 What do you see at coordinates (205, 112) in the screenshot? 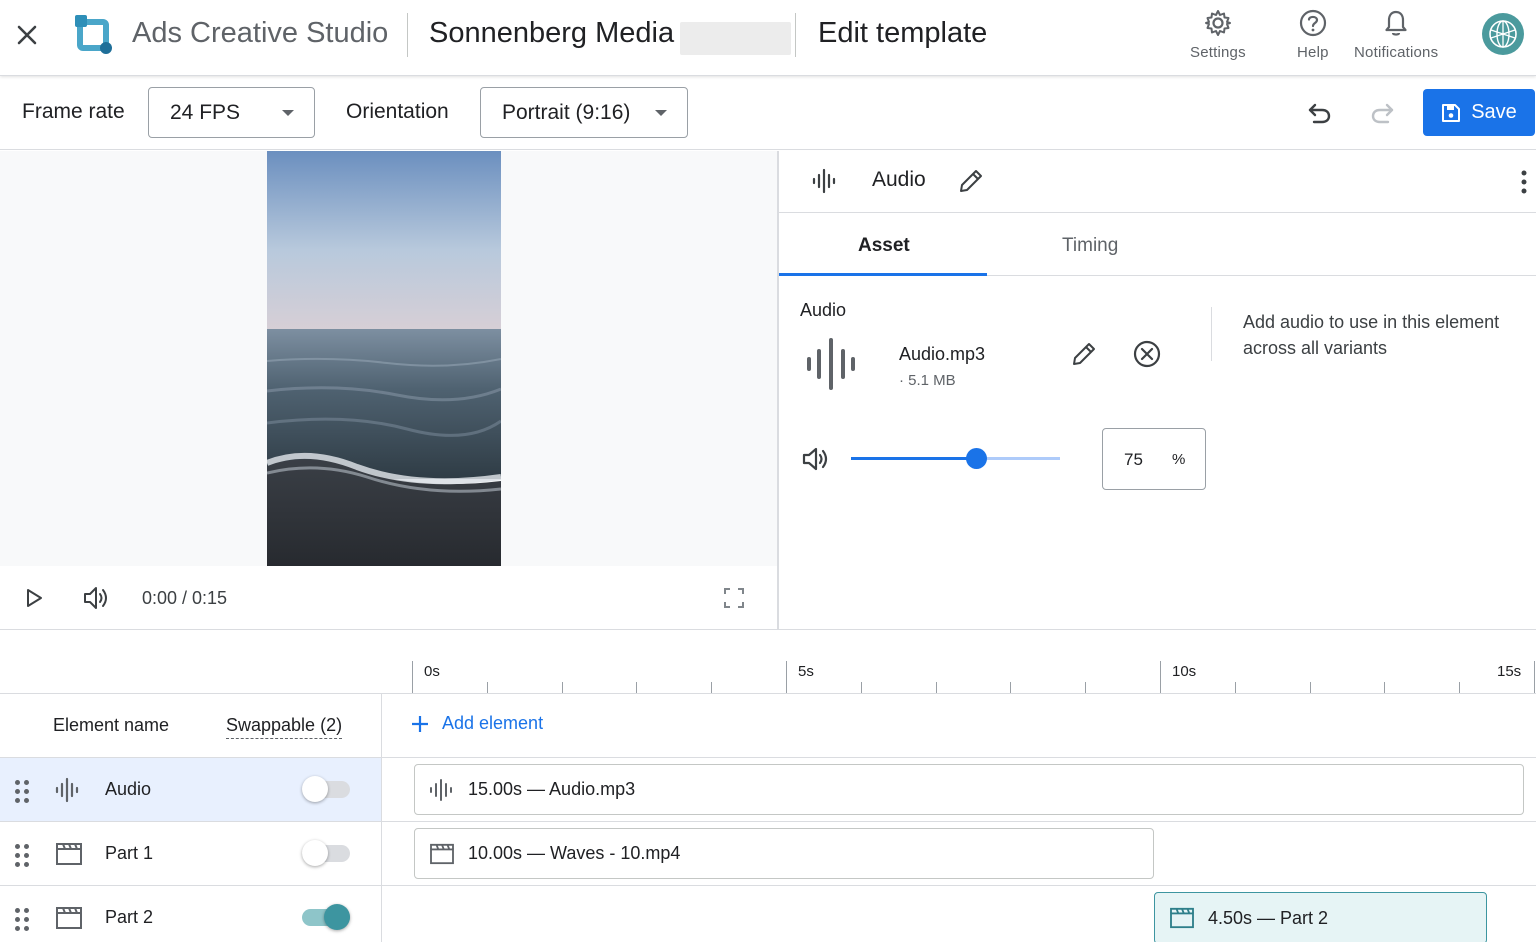
I see `frame-rate-value: 24 FPS` at bounding box center [205, 112].